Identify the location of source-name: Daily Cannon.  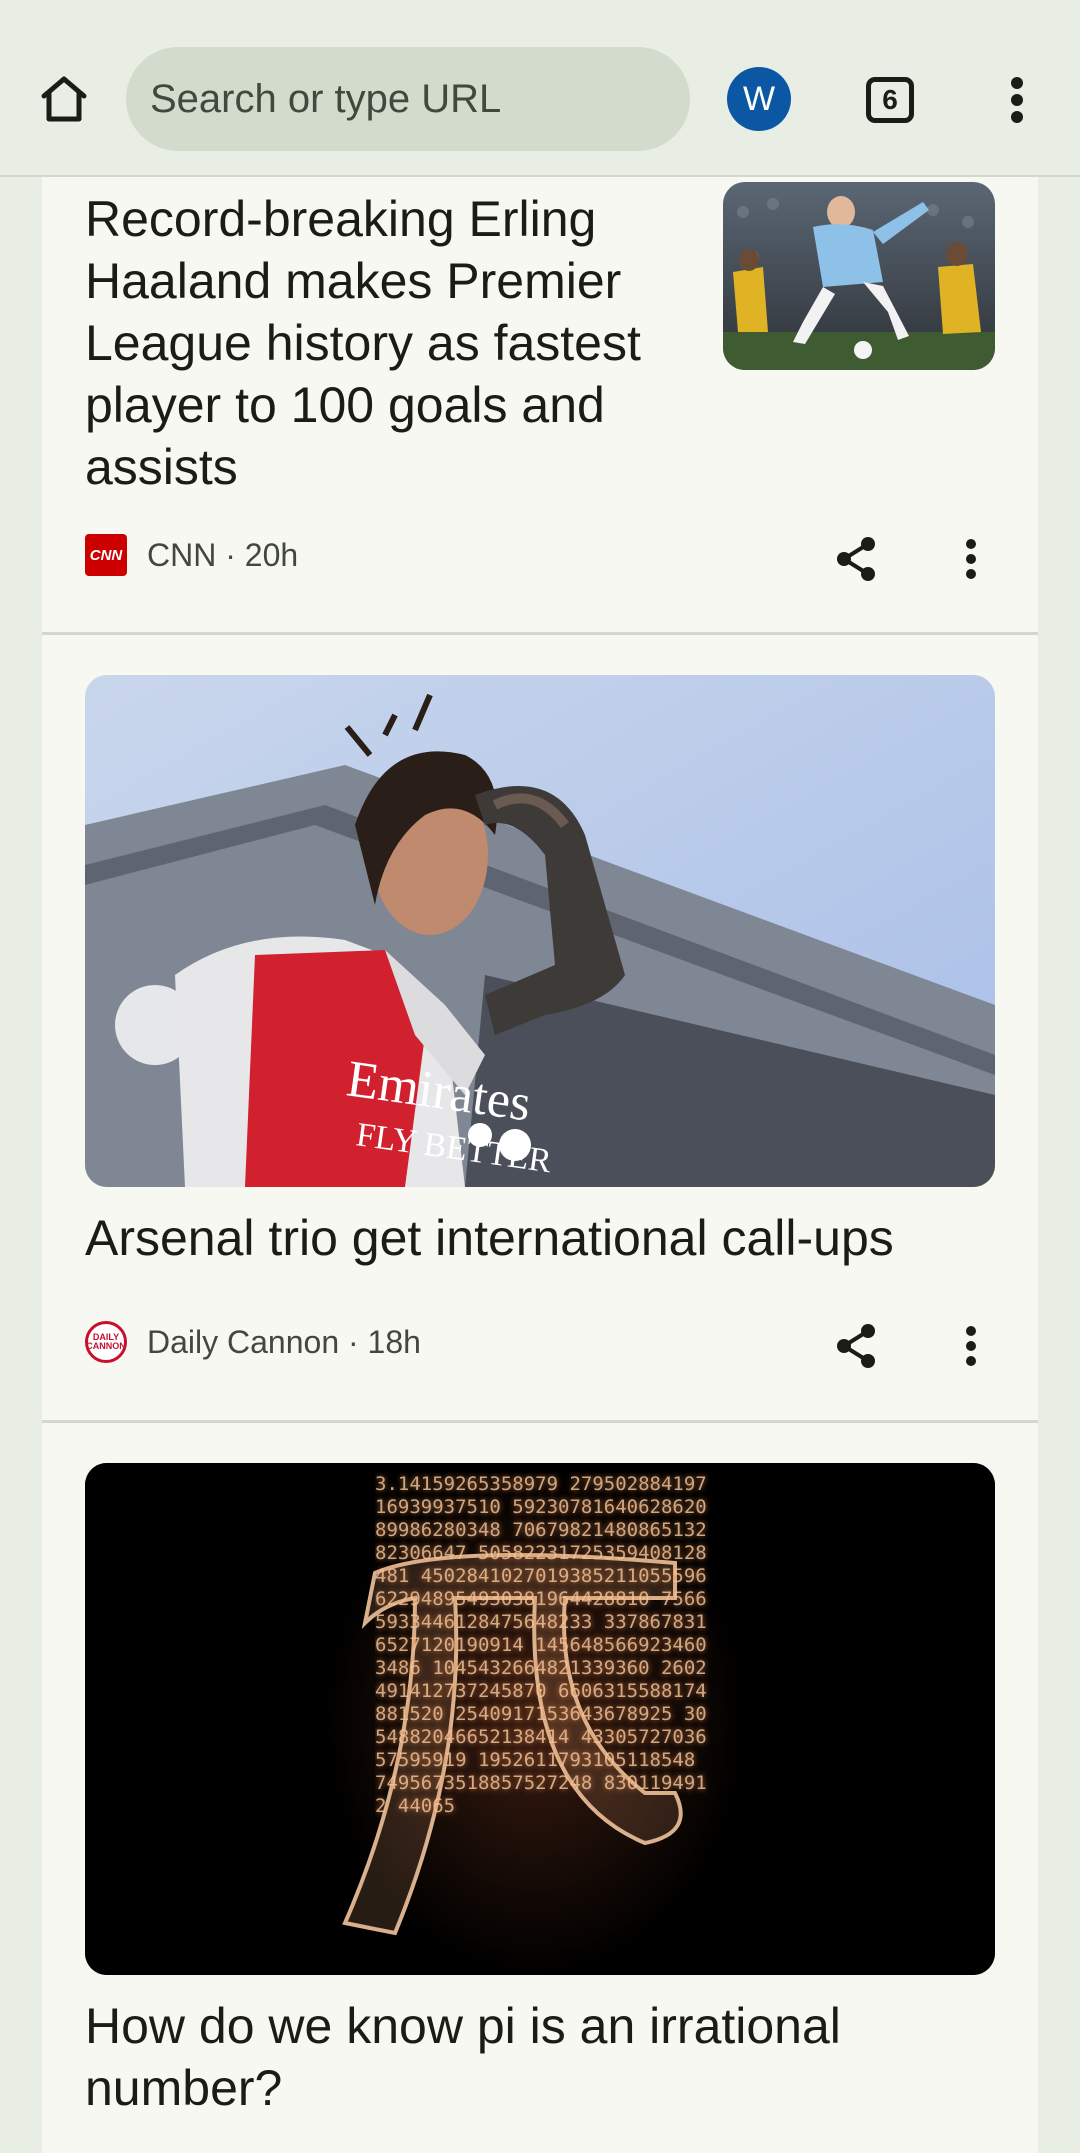
(243, 1341).